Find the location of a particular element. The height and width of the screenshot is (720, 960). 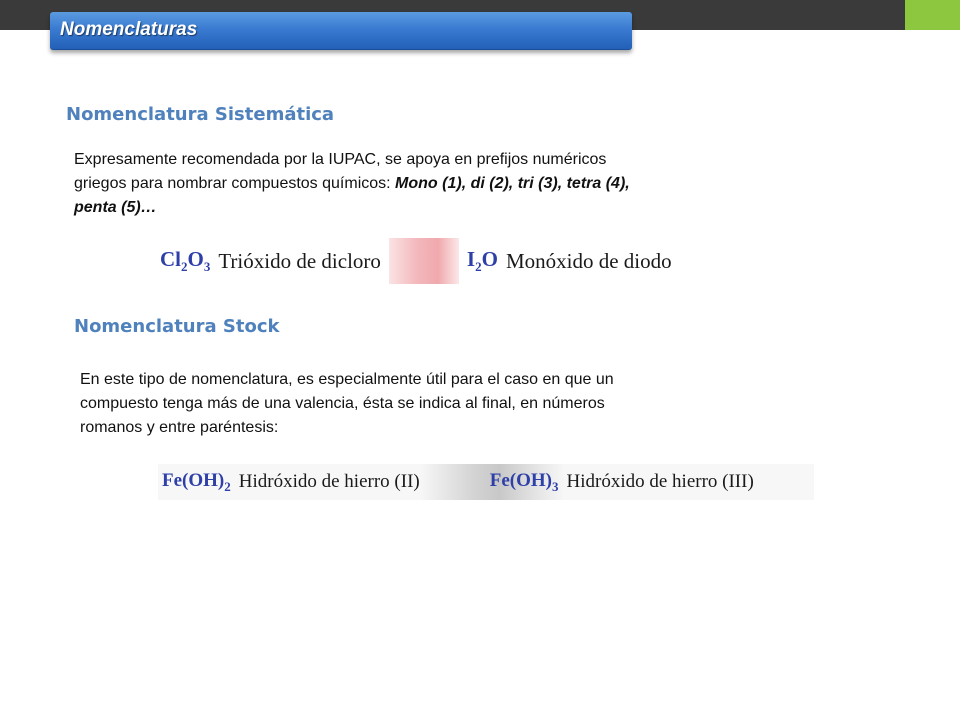

heading-stock: Nomenclatura Stock is located at coordinates (177, 326).